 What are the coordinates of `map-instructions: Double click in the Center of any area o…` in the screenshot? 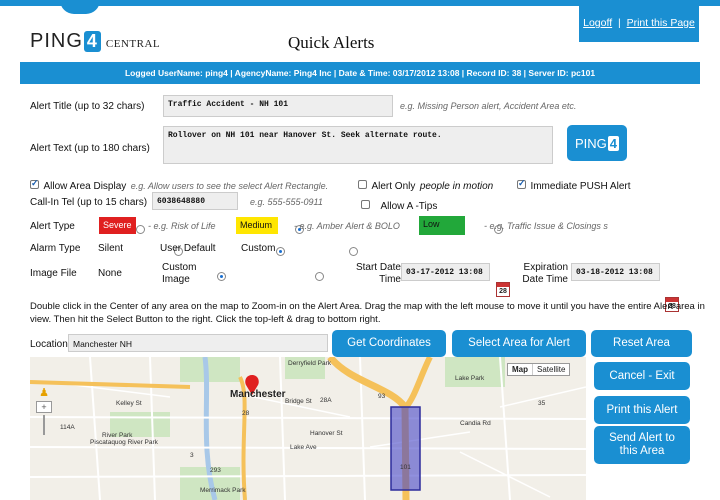 It's located at (367, 313).